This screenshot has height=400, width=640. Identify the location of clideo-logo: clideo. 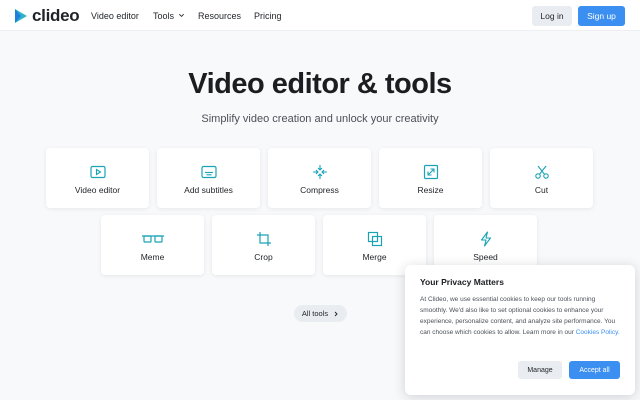
(47, 16).